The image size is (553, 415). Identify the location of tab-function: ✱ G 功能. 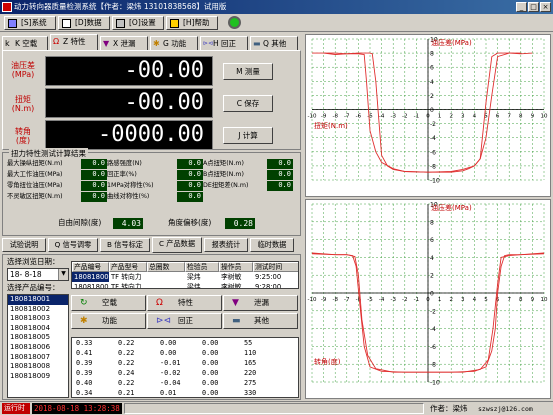
(174, 43).